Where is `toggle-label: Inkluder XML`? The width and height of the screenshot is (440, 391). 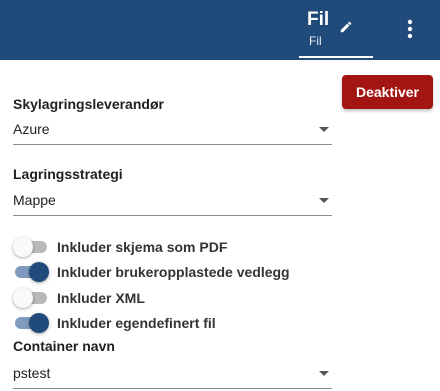
toggle-label: Inkluder XML is located at coordinates (101, 298).